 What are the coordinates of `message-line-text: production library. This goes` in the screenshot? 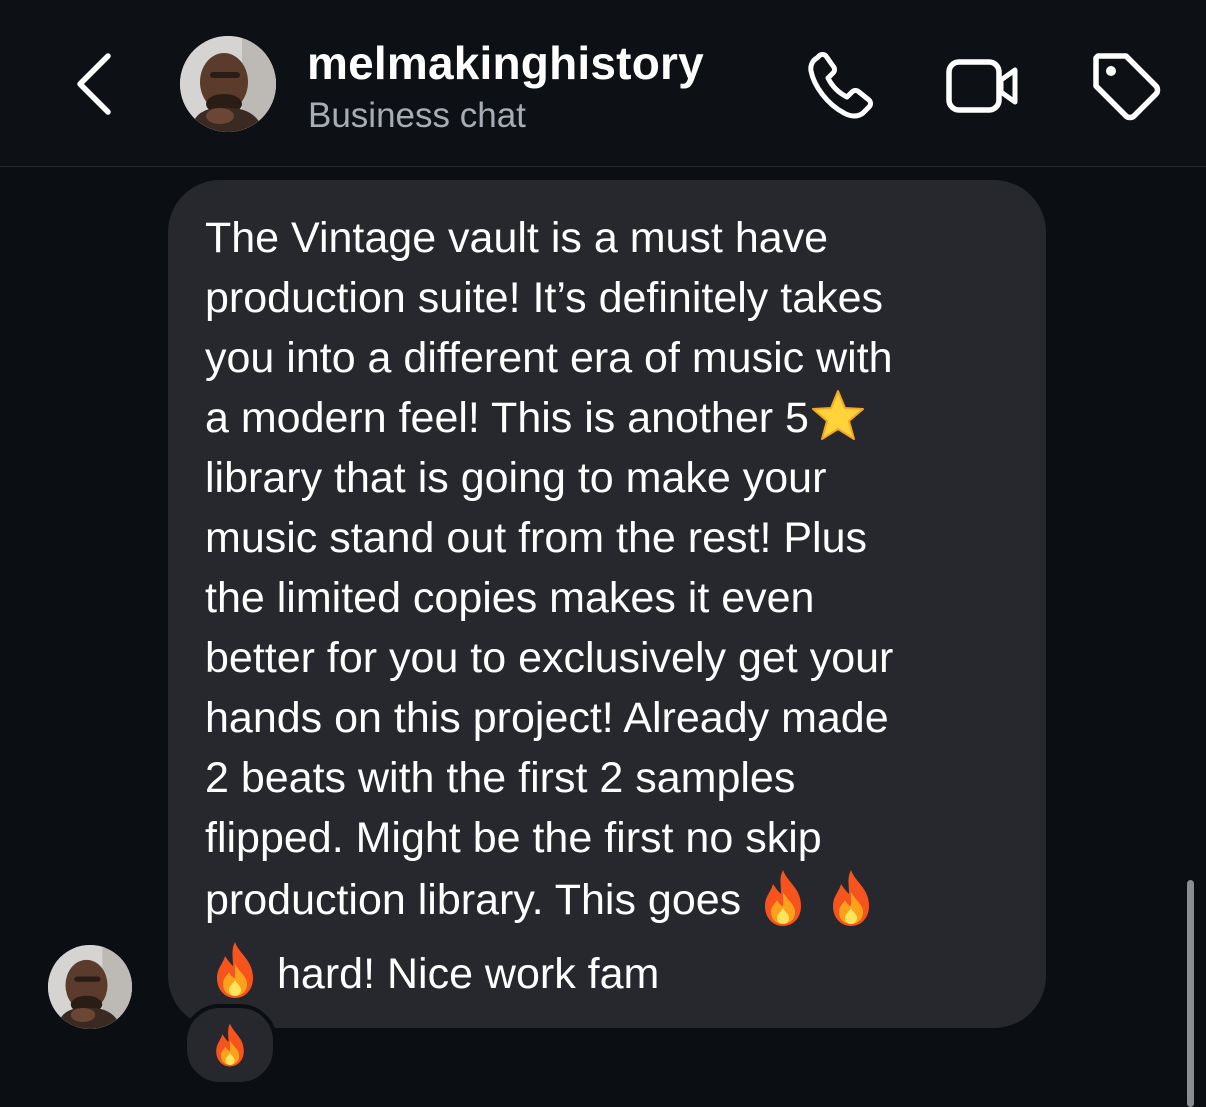 It's located at (473, 900).